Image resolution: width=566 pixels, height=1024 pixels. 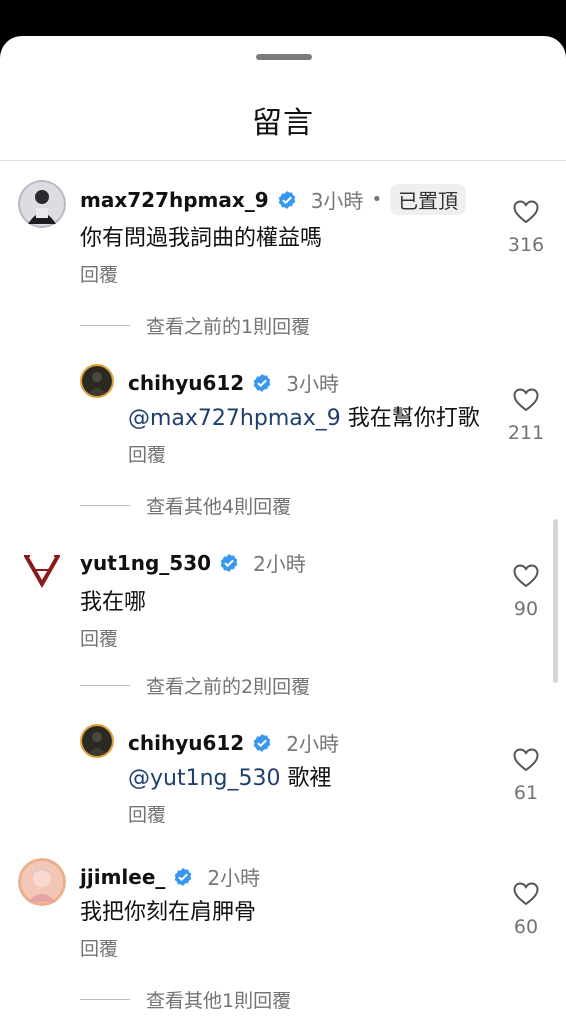 I want to click on reply-text: @max727hpmax_9 我在幫你打歌, so click(x=304, y=416).